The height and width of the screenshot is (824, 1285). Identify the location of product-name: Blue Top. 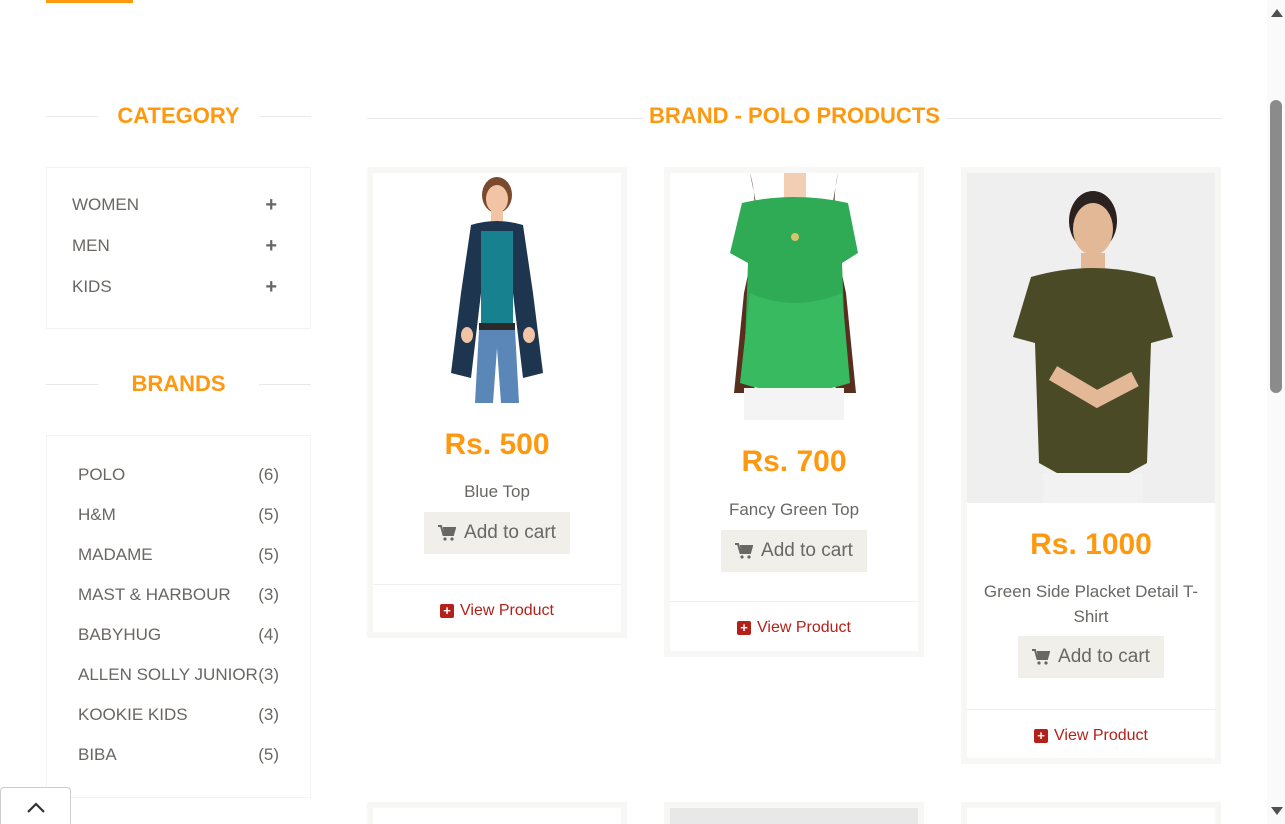
(497, 491).